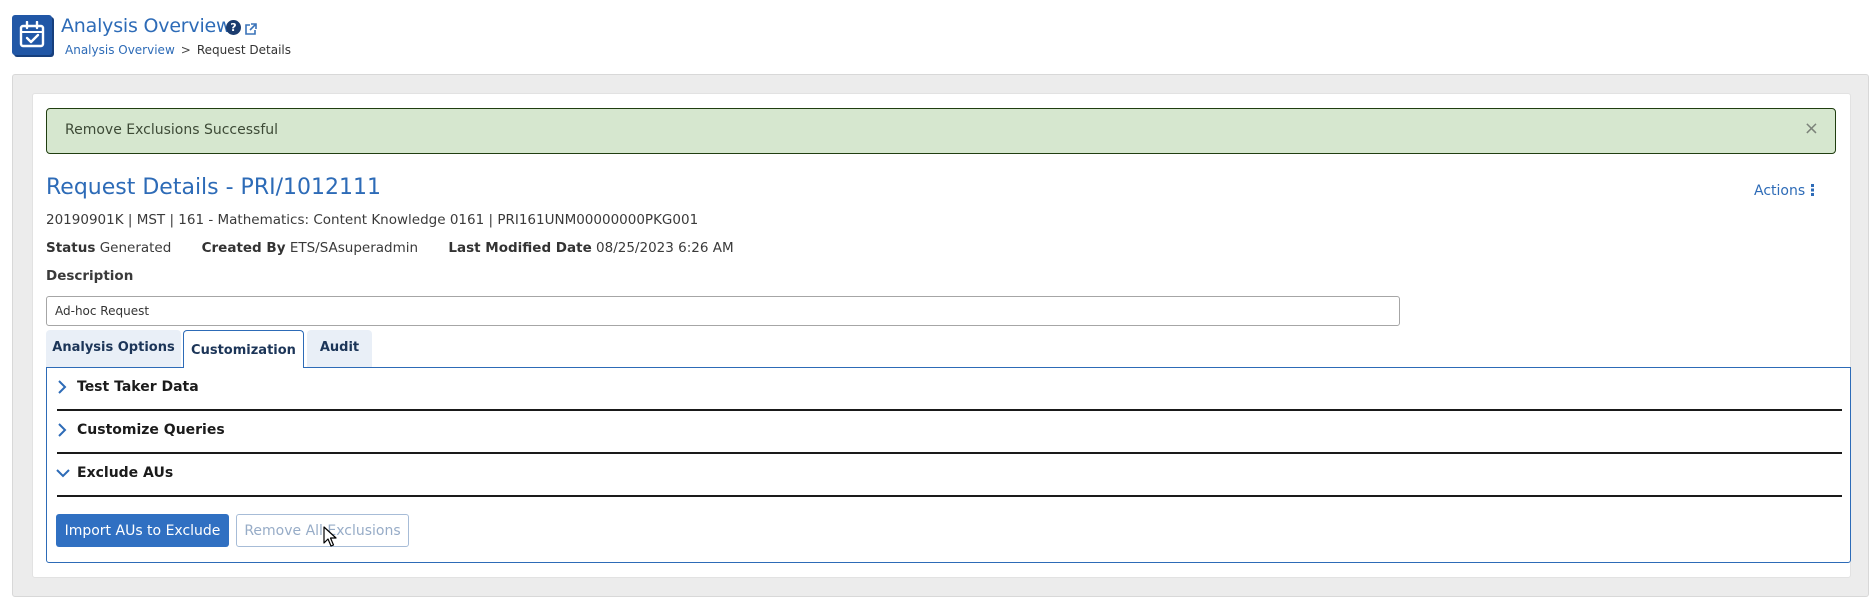  I want to click on app-calendar-check-icon, so click(32, 35).